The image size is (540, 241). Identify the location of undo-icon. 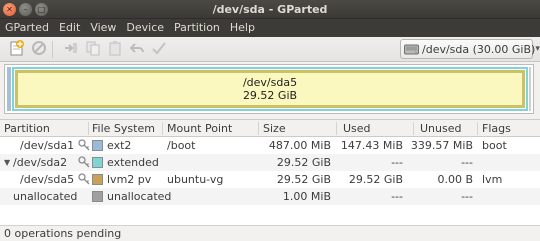
(137, 49).